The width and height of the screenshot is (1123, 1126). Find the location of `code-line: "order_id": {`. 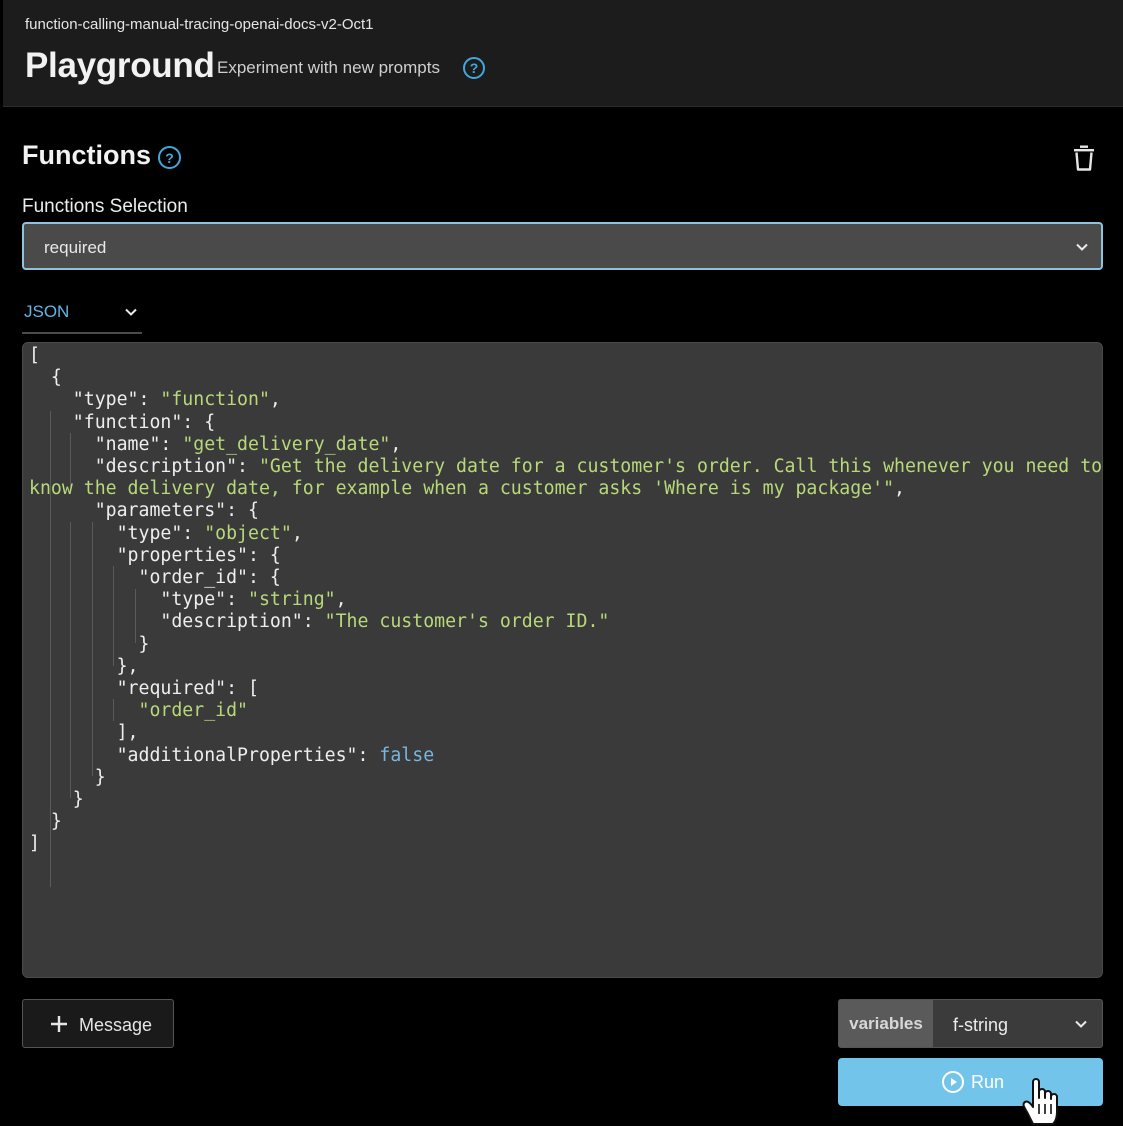

code-line: "order_id": { is located at coordinates (155, 578).